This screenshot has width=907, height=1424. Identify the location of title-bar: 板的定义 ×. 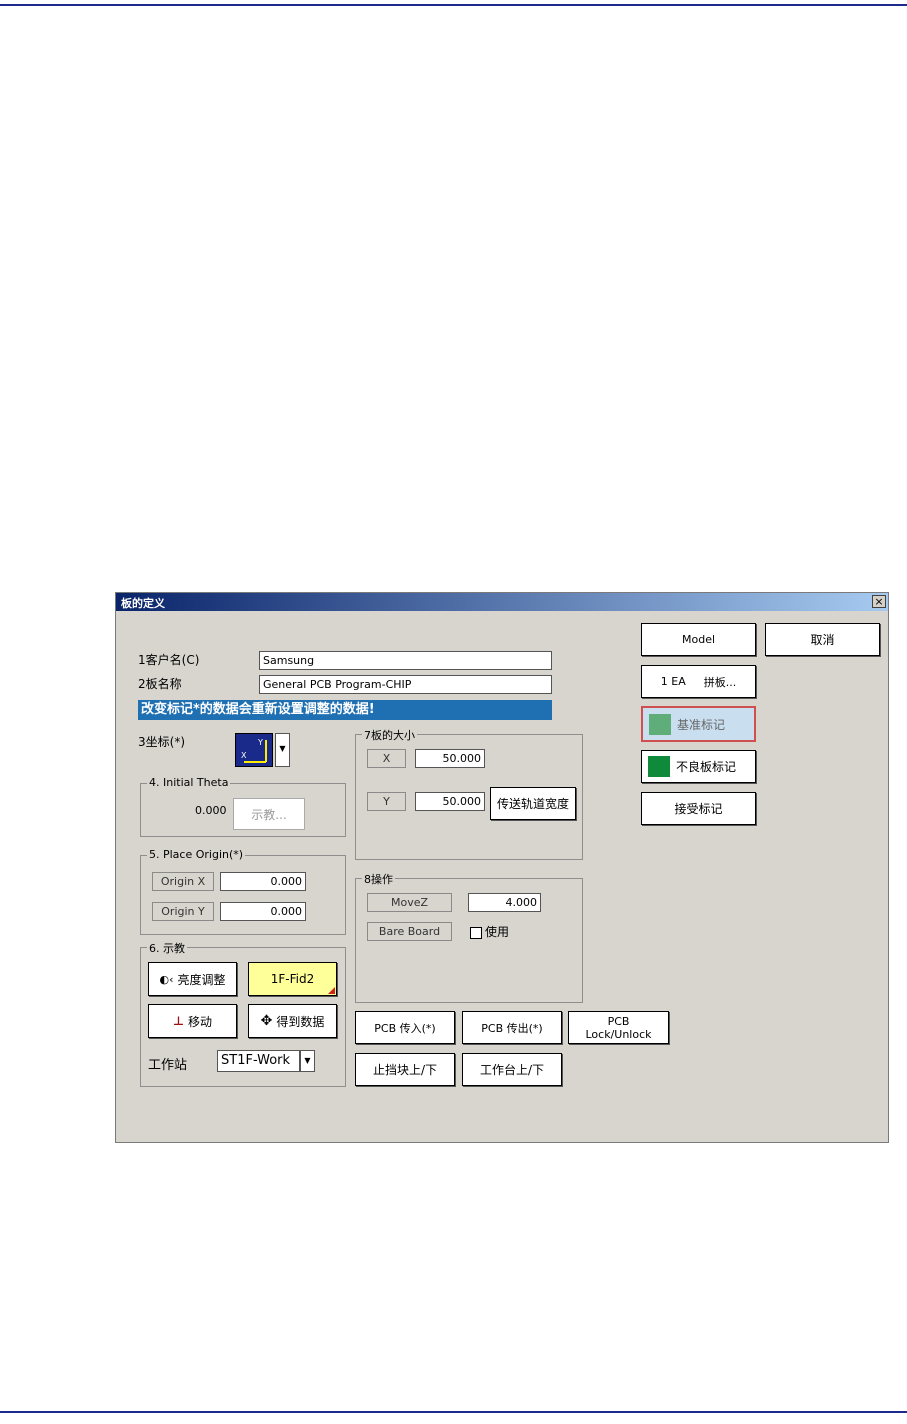
(502, 602).